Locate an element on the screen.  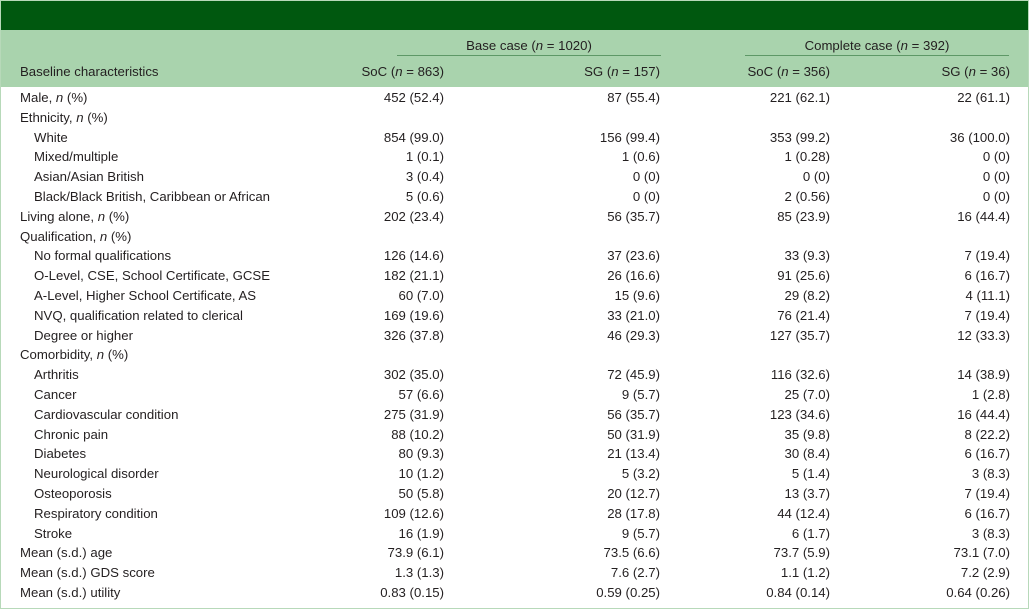
table-cell: 1 (0.6) is located at coordinates (640, 157).